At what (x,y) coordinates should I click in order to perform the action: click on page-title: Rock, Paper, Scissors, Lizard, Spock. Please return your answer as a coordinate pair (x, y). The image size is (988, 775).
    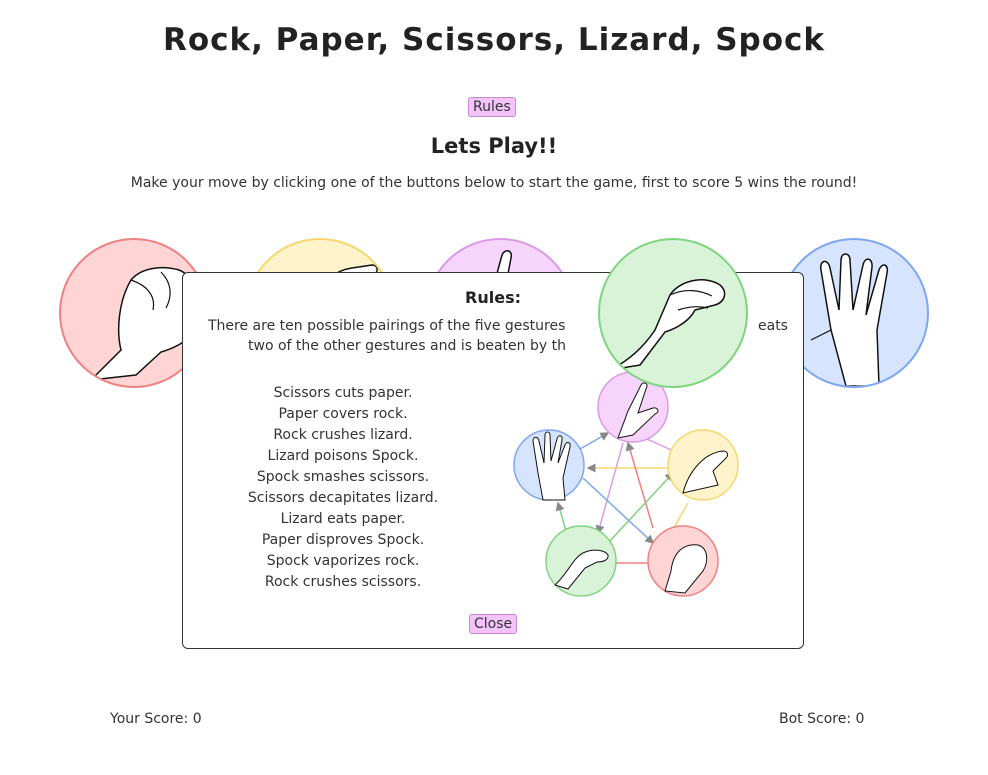
    Looking at the image, I should click on (494, 40).